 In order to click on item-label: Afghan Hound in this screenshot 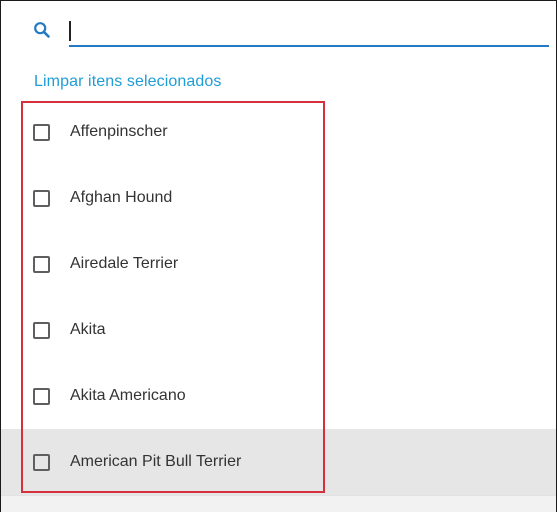, I will do `click(121, 197)`.